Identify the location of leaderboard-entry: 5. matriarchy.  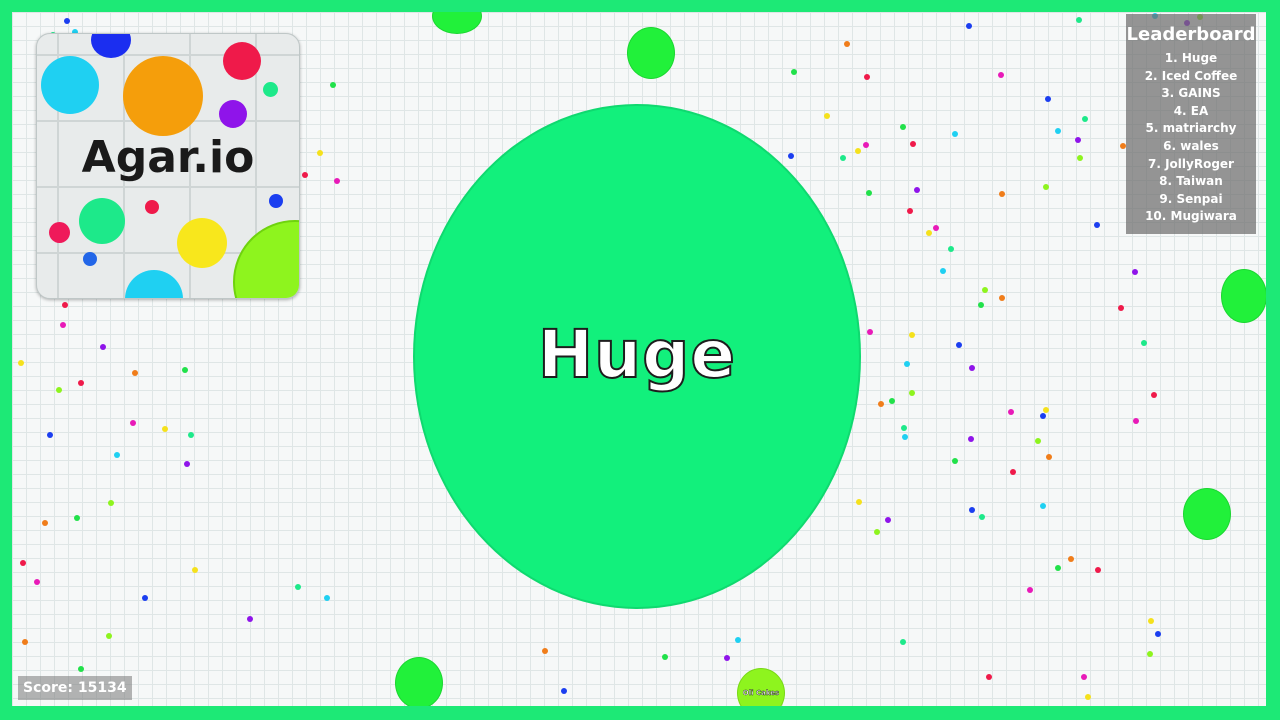
(1191, 128).